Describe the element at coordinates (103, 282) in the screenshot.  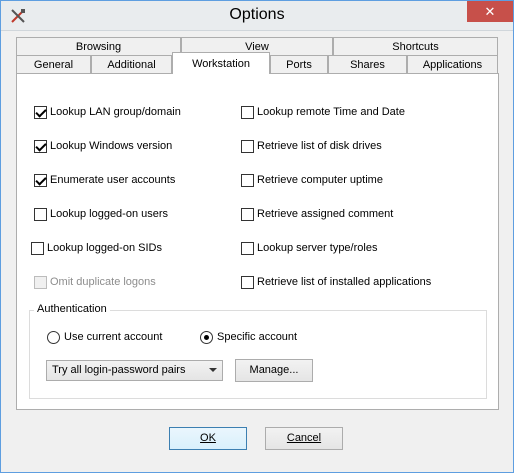
I see `checkbox-label: Omit duplicate logons` at that location.